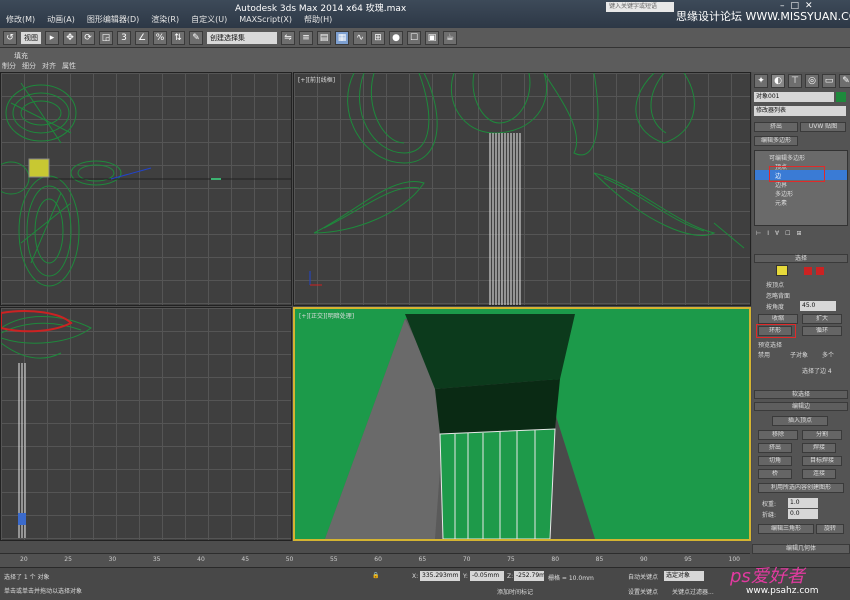 This screenshot has height=600, width=850. I want to click on graphite-icon: ▦, so click(342, 37).